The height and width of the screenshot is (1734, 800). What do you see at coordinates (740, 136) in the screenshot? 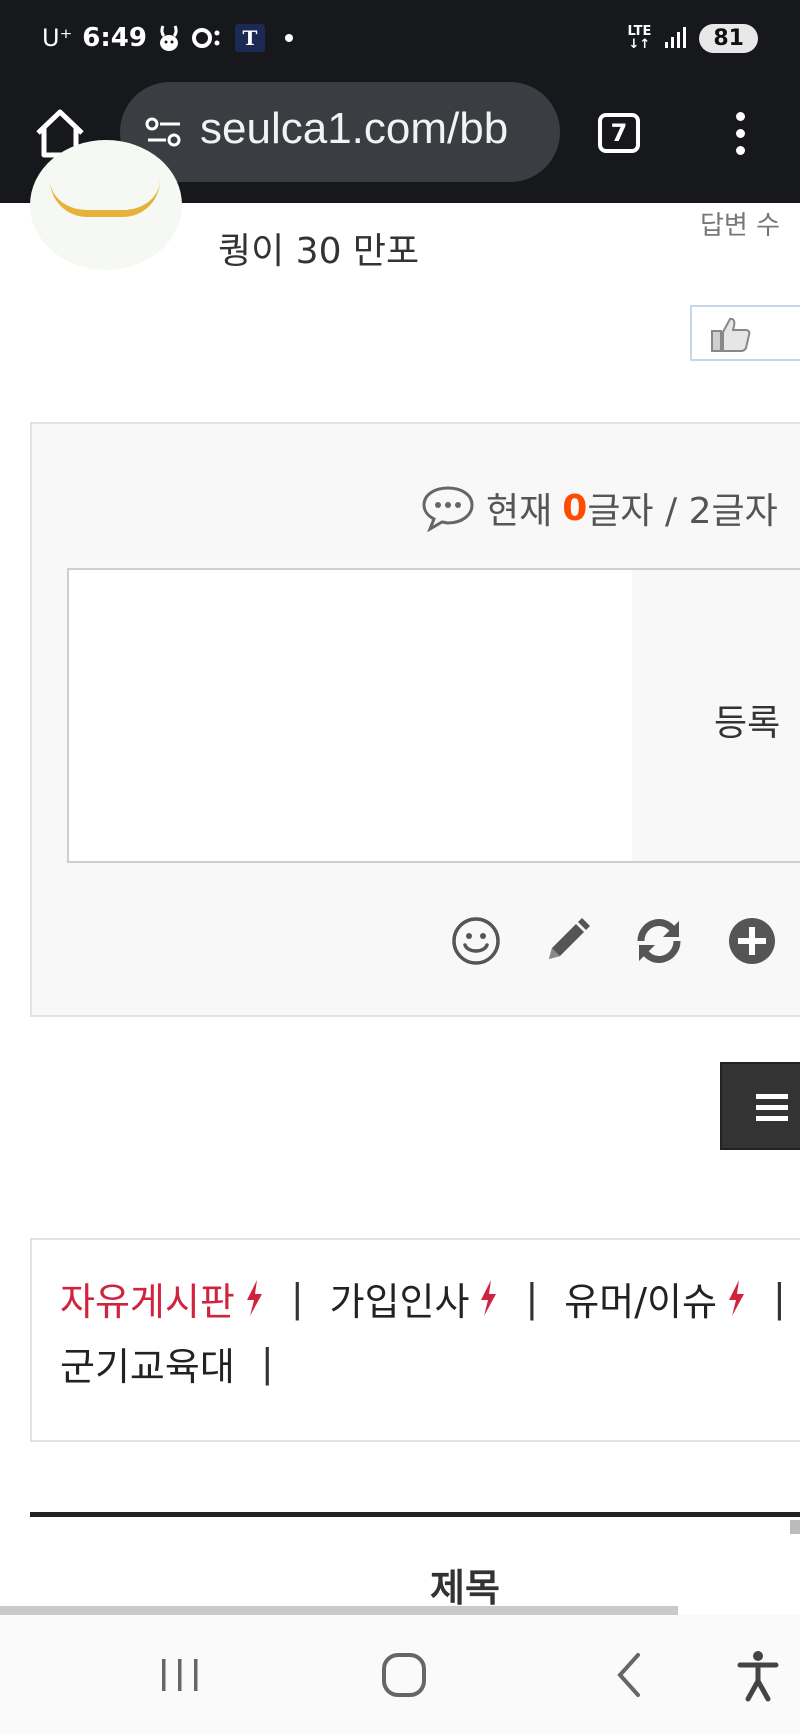
I see `more-menu-icon` at bounding box center [740, 136].